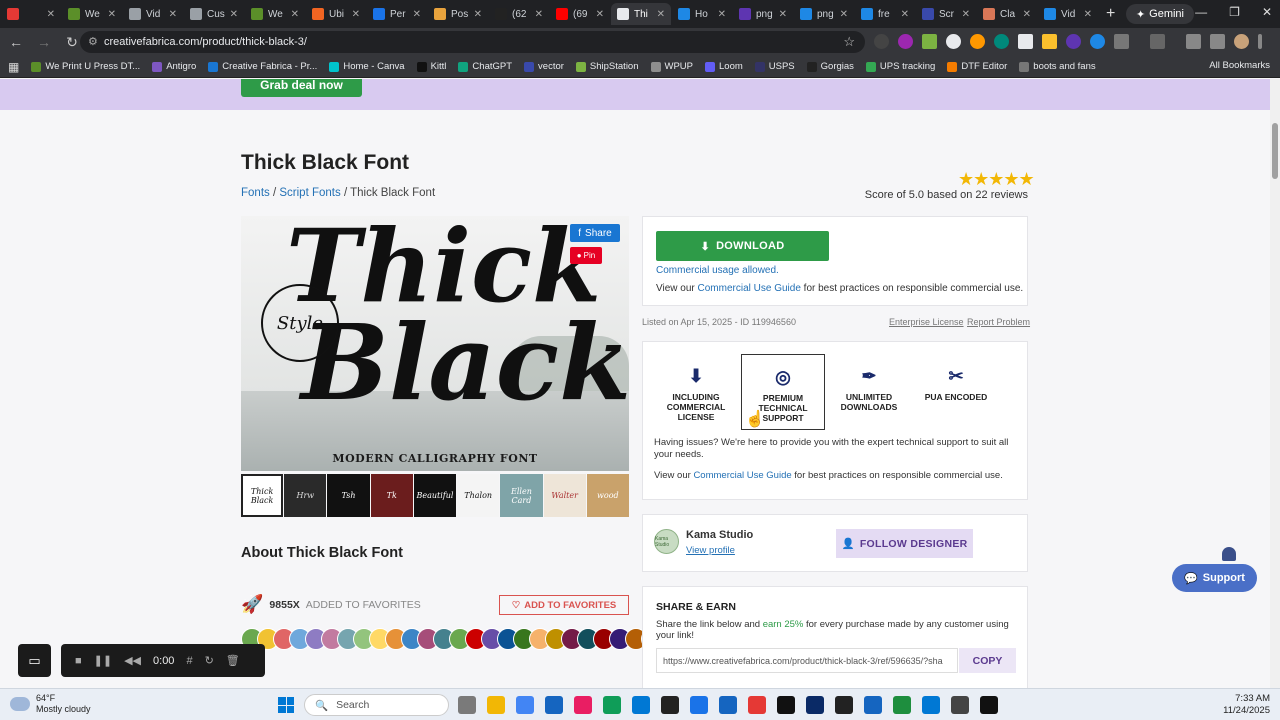 The image size is (1280, 720). Describe the element at coordinates (849, 42) in the screenshot. I see `bookmark-star-icon: ☆` at that location.